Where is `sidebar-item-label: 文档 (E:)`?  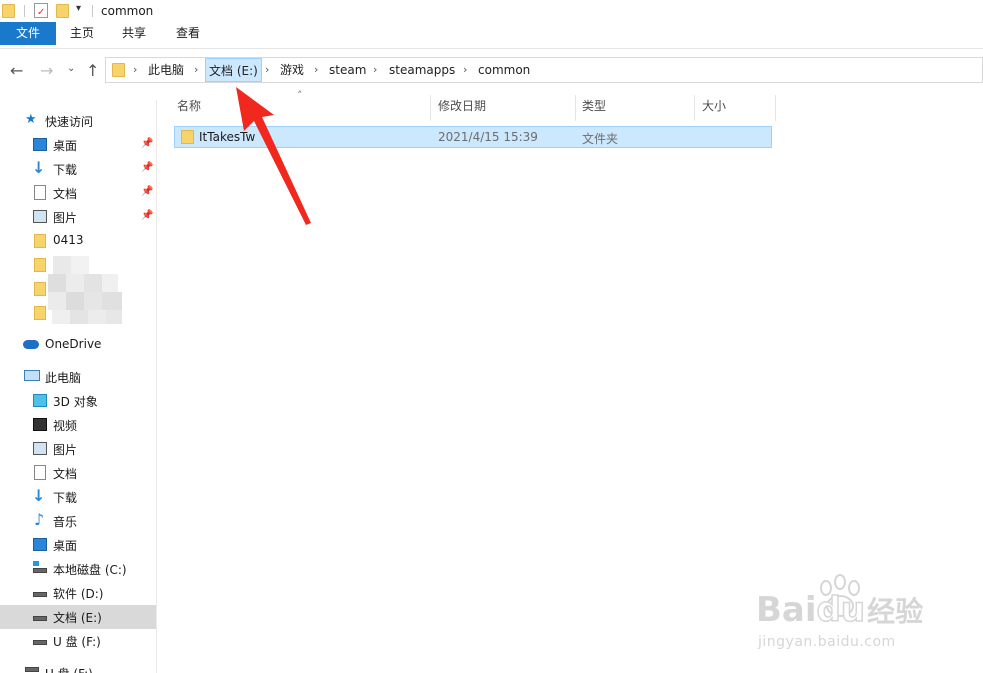 sidebar-item-label: 文档 (E:) is located at coordinates (77, 618).